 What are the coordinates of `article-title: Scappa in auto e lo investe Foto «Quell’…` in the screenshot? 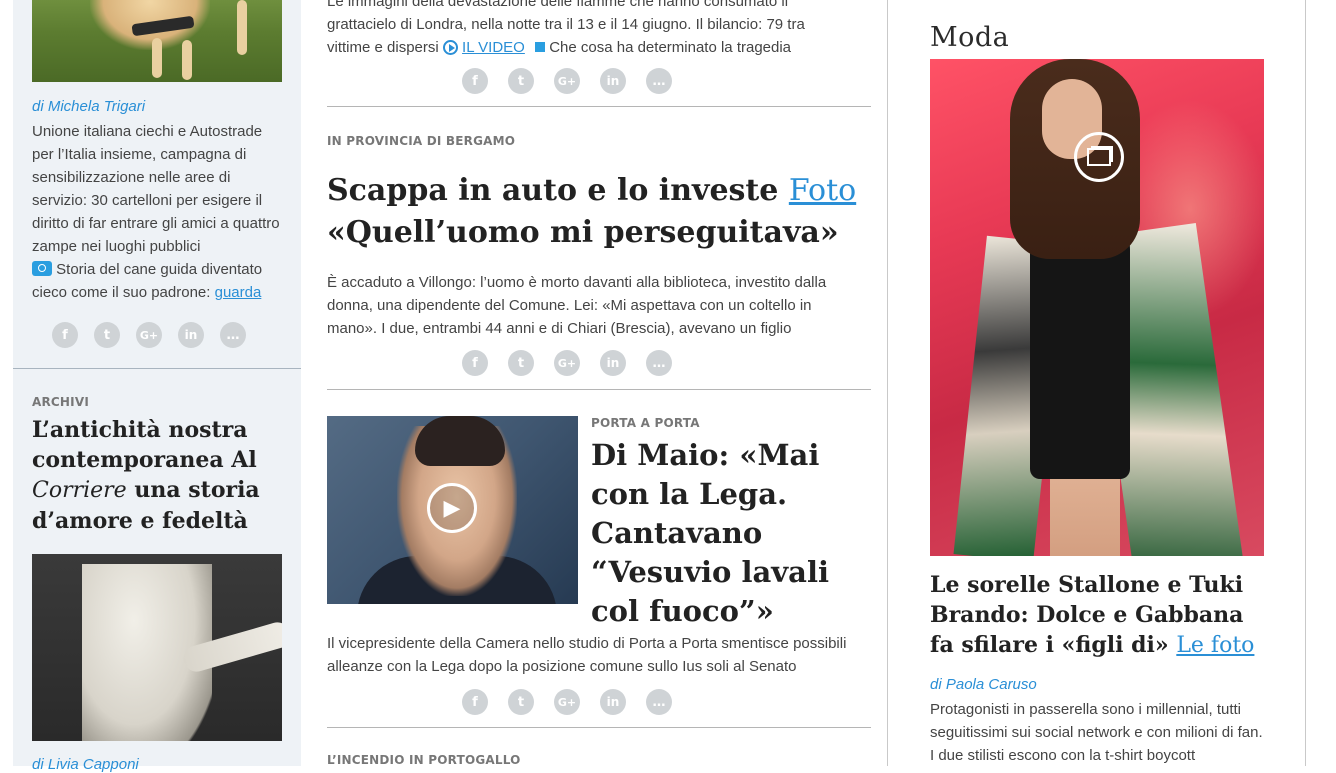 It's located at (607, 212).